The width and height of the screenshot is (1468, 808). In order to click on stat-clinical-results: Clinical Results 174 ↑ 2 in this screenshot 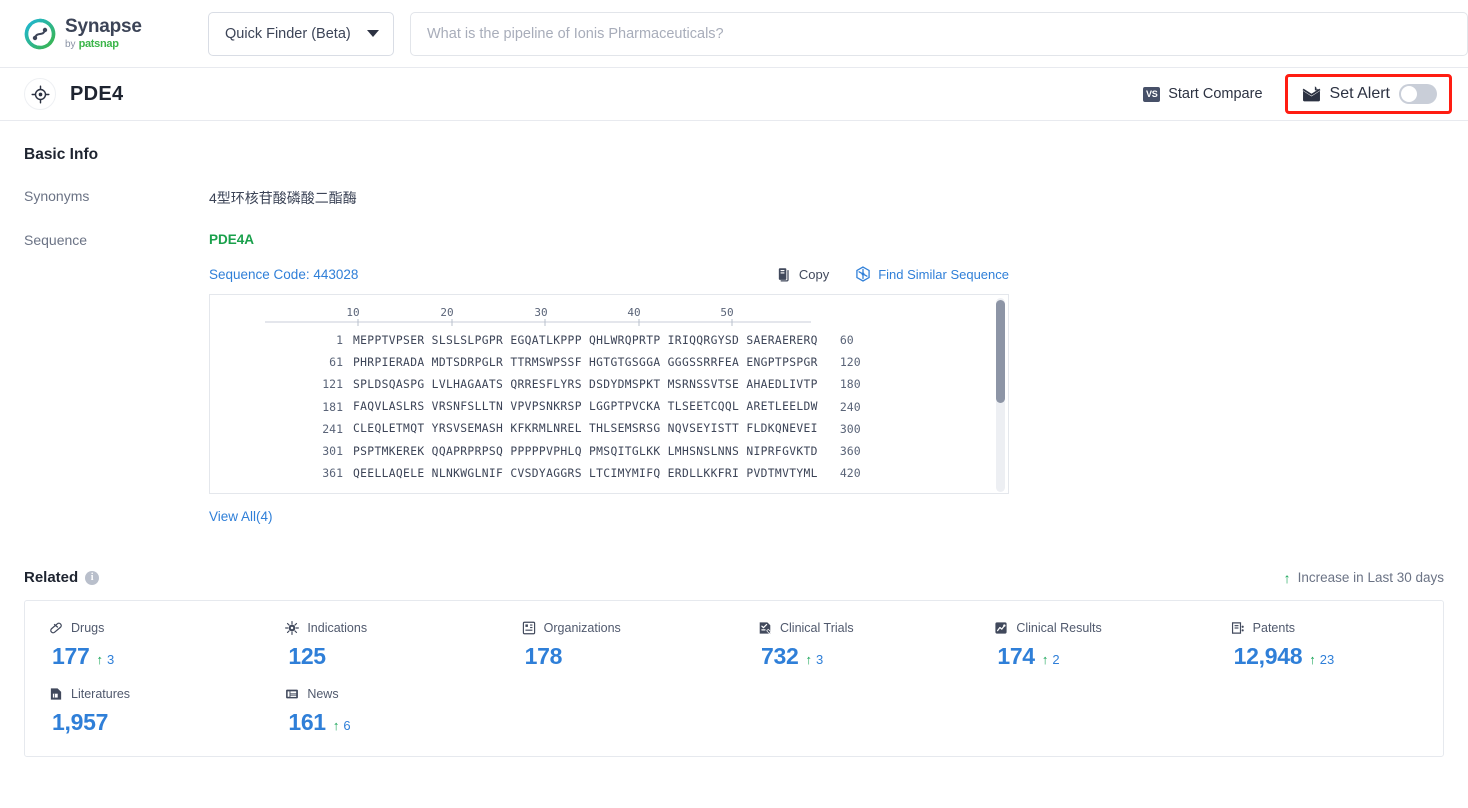, I will do `click(1088, 644)`.